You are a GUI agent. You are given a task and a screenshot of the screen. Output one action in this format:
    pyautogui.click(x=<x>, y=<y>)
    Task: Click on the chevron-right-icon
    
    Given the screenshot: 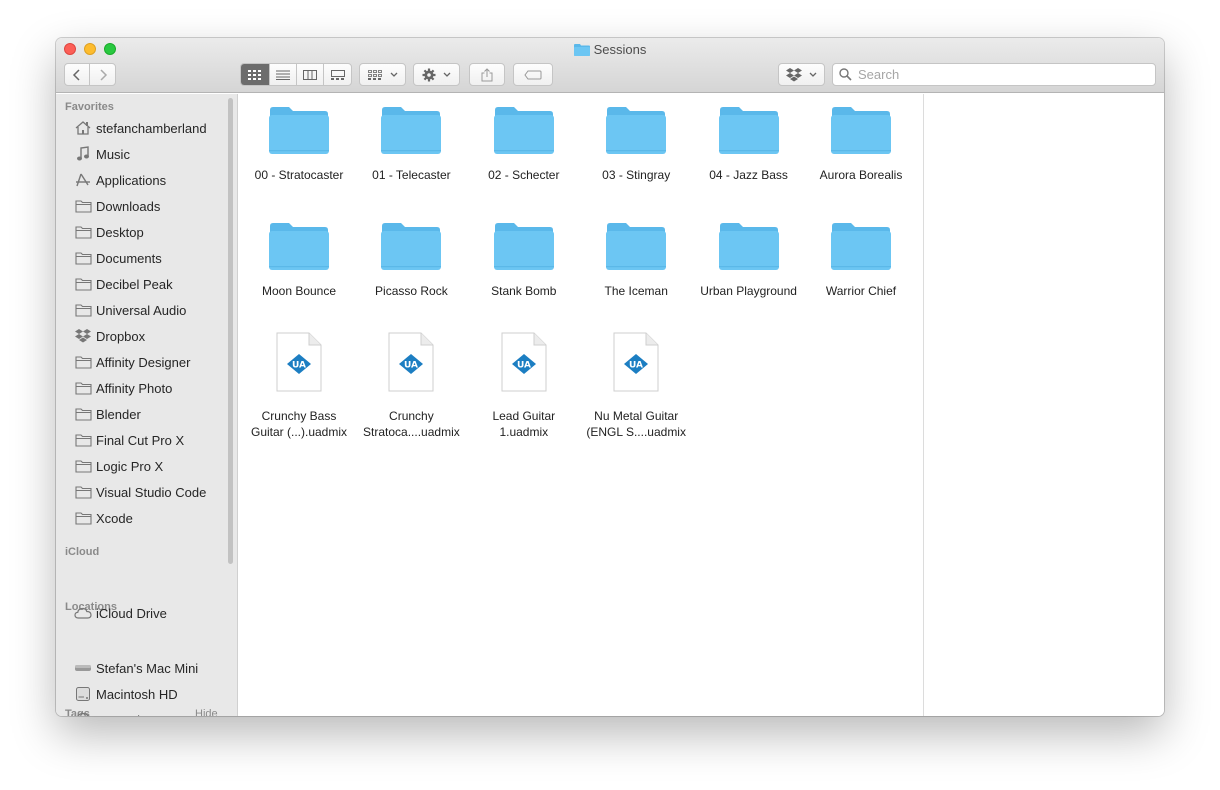 What is the action you would take?
    pyautogui.click(x=103, y=74)
    